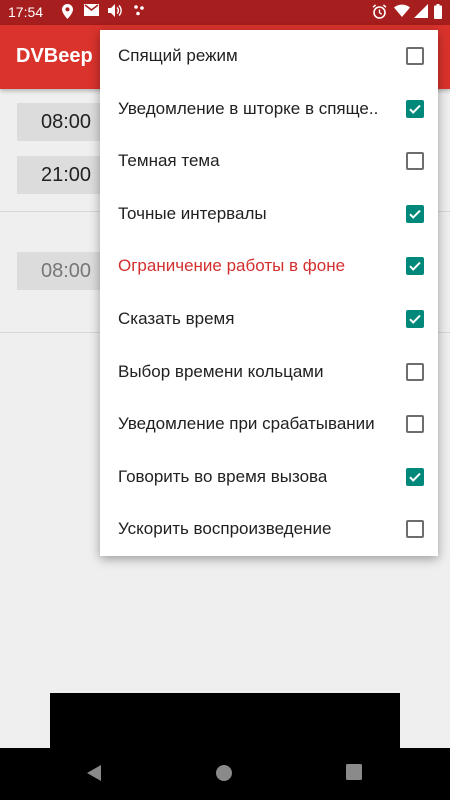  Describe the element at coordinates (139, 12) in the screenshot. I see `dots-icon` at that location.